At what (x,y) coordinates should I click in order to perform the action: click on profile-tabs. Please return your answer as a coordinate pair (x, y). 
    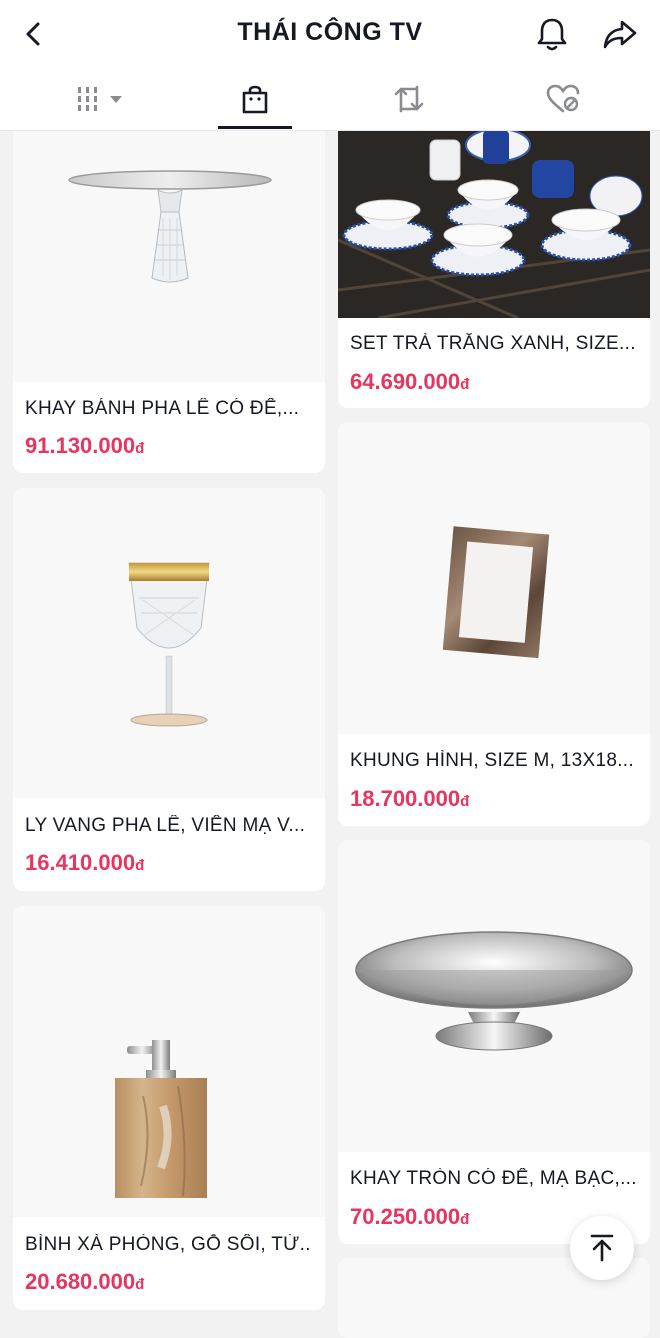
    Looking at the image, I should click on (330, 99).